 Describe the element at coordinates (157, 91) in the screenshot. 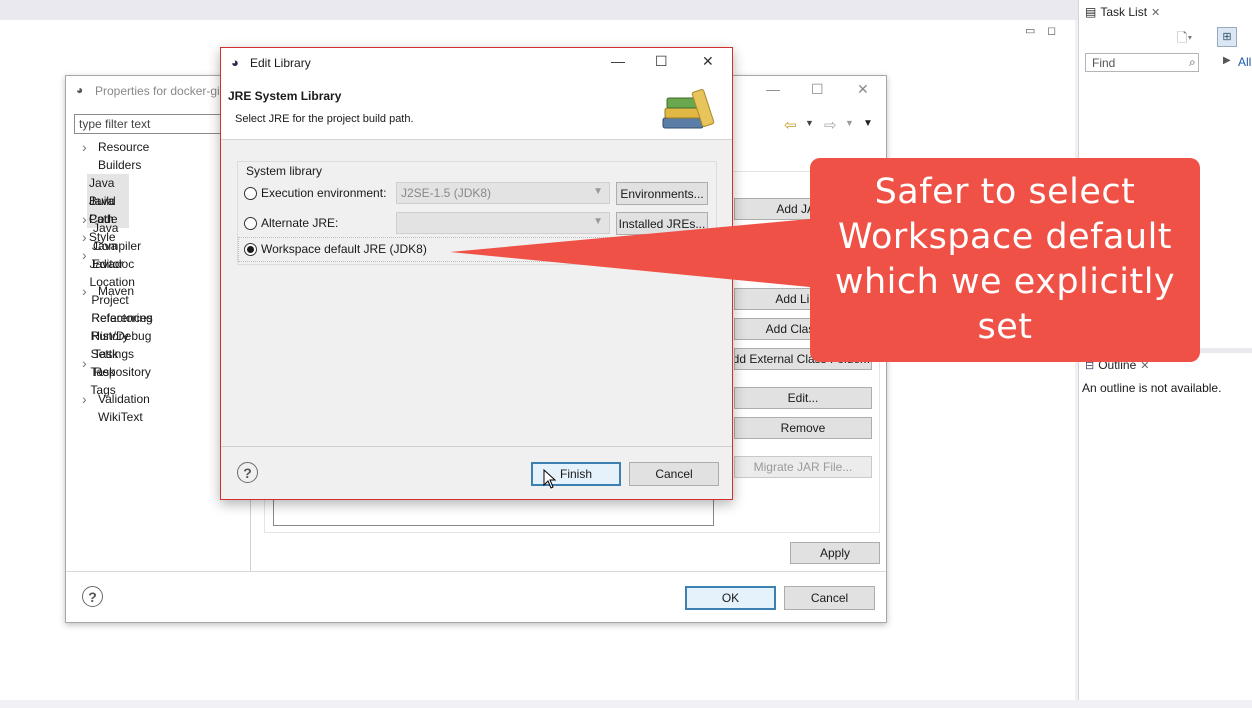

I see `dialog-title: Properties for docker-gi` at that location.